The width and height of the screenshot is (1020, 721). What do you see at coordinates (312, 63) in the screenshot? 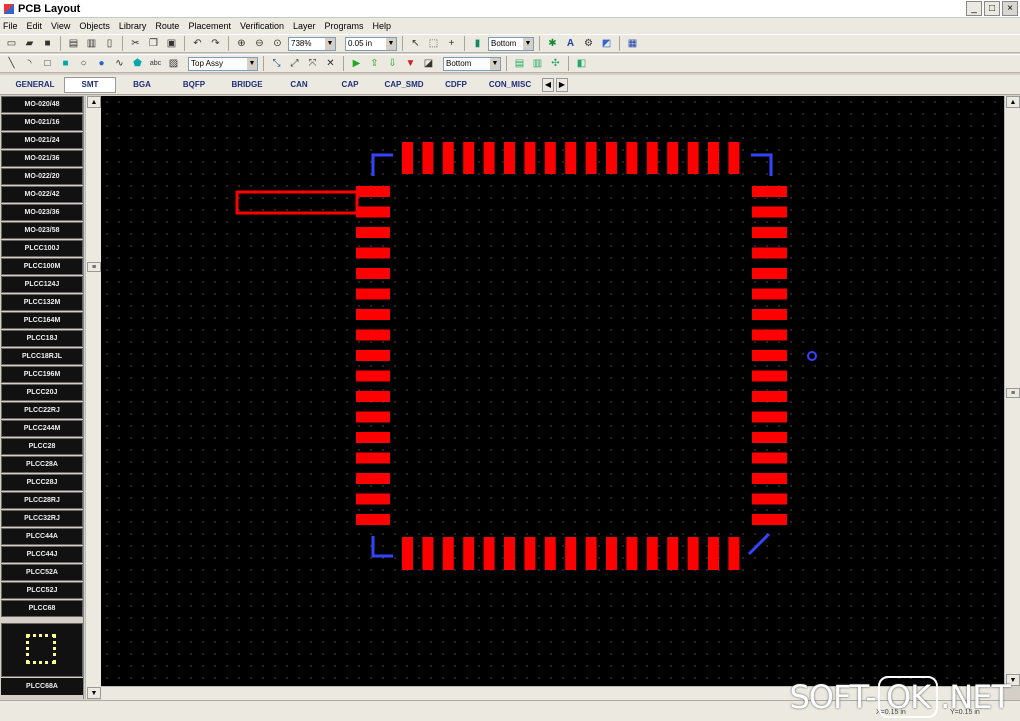
I see `split-tool-icon: ⤧` at bounding box center [312, 63].